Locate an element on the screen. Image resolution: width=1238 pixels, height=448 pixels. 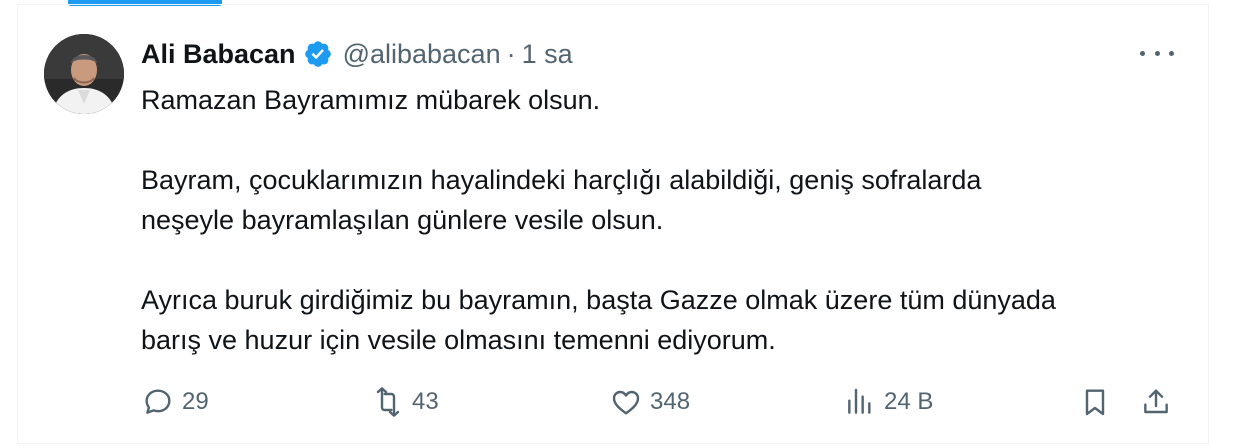
tweet-actions: 29 43 348 24 B is located at coordinates (619, 402).